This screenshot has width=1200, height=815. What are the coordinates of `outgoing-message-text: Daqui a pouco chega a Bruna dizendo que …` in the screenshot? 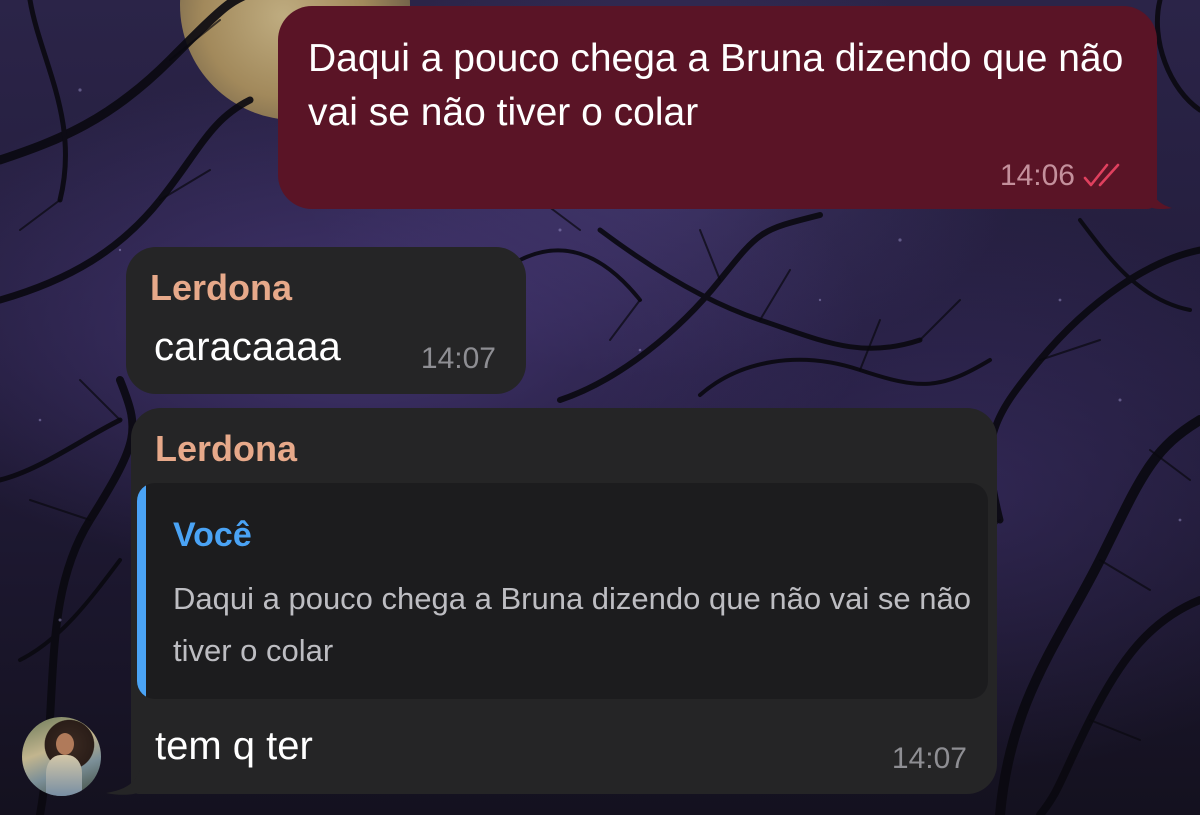 It's located at (716, 85).